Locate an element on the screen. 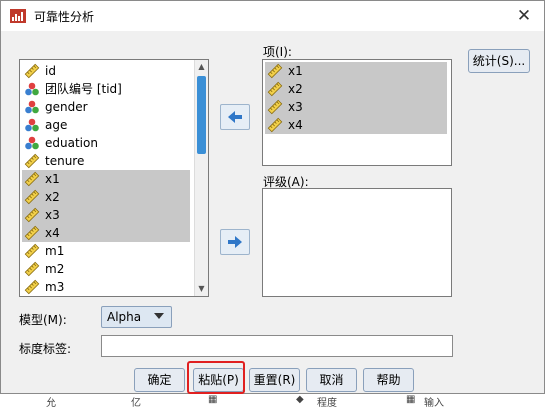 This screenshot has height=409, width=547. scale-label-input is located at coordinates (277, 346).